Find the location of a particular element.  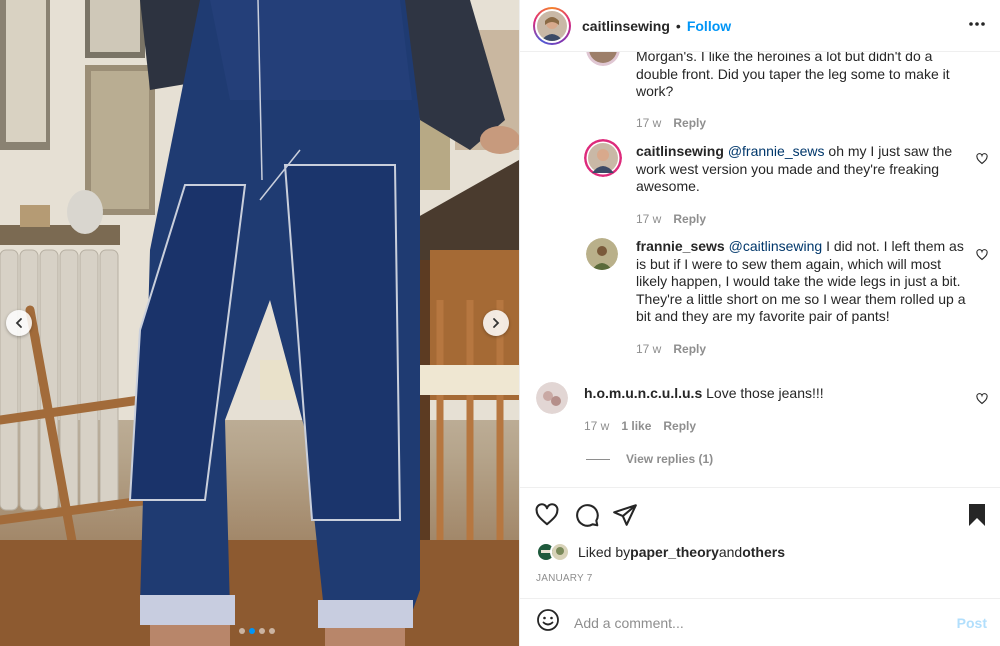

chevron-right-icon is located at coordinates (496, 323).